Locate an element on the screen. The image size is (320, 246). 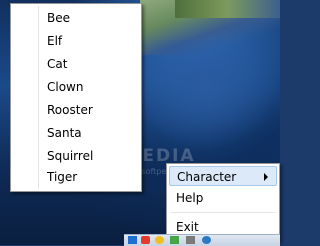
menu-item-cat: Cat is located at coordinates (76, 64).